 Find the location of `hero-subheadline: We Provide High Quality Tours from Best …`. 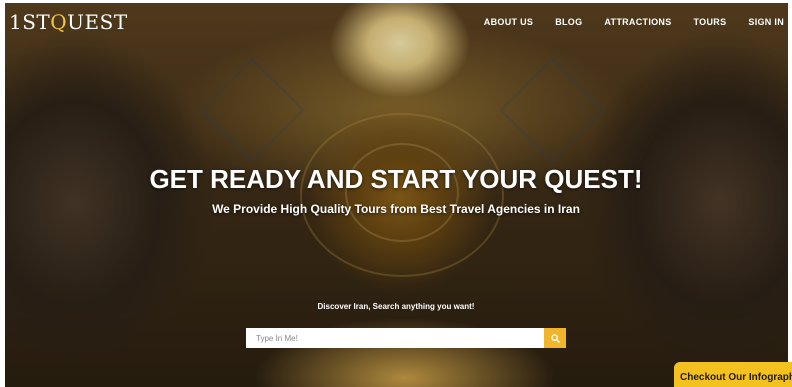

hero-subheadline: We Provide High Quality Tours from Best … is located at coordinates (396, 209).